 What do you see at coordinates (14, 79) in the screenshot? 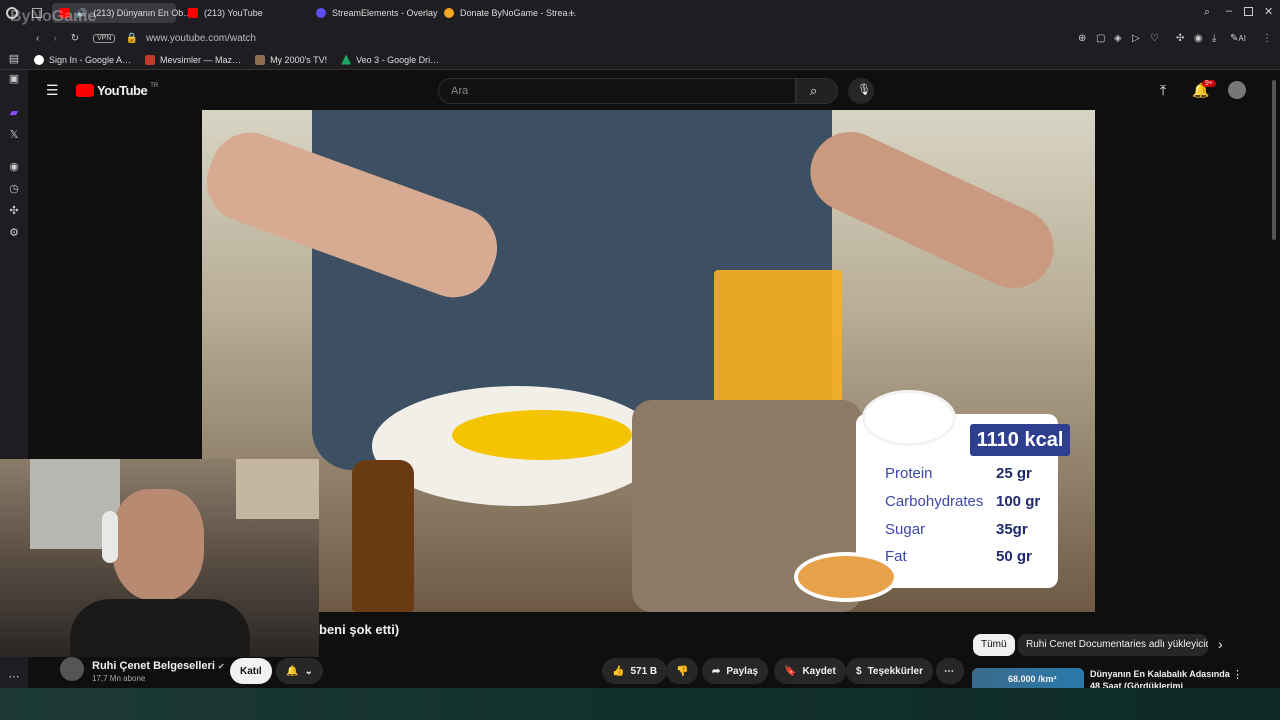
I see `messenger-icon: ▣` at bounding box center [14, 79].